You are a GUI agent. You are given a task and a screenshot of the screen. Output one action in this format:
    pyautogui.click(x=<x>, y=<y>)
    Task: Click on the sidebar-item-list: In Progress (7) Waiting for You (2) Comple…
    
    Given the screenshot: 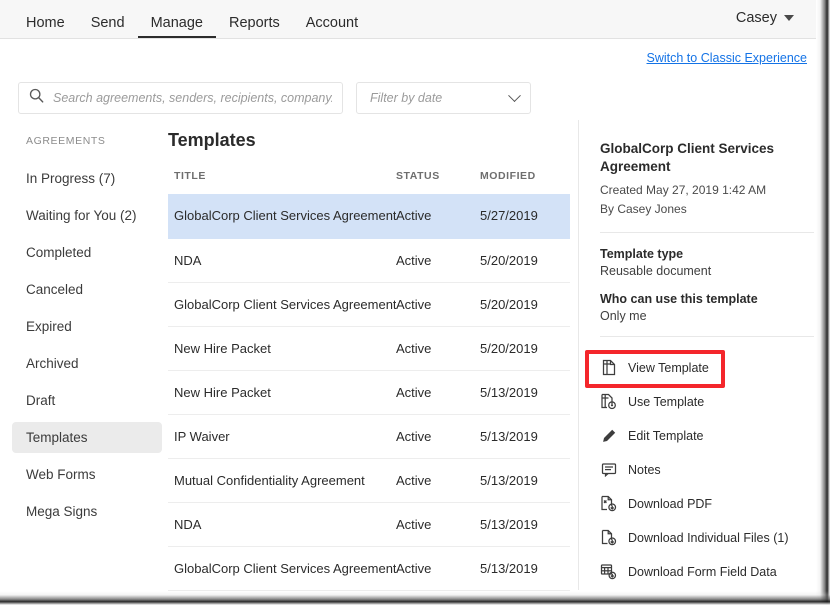 What is the action you would take?
    pyautogui.click(x=87, y=345)
    